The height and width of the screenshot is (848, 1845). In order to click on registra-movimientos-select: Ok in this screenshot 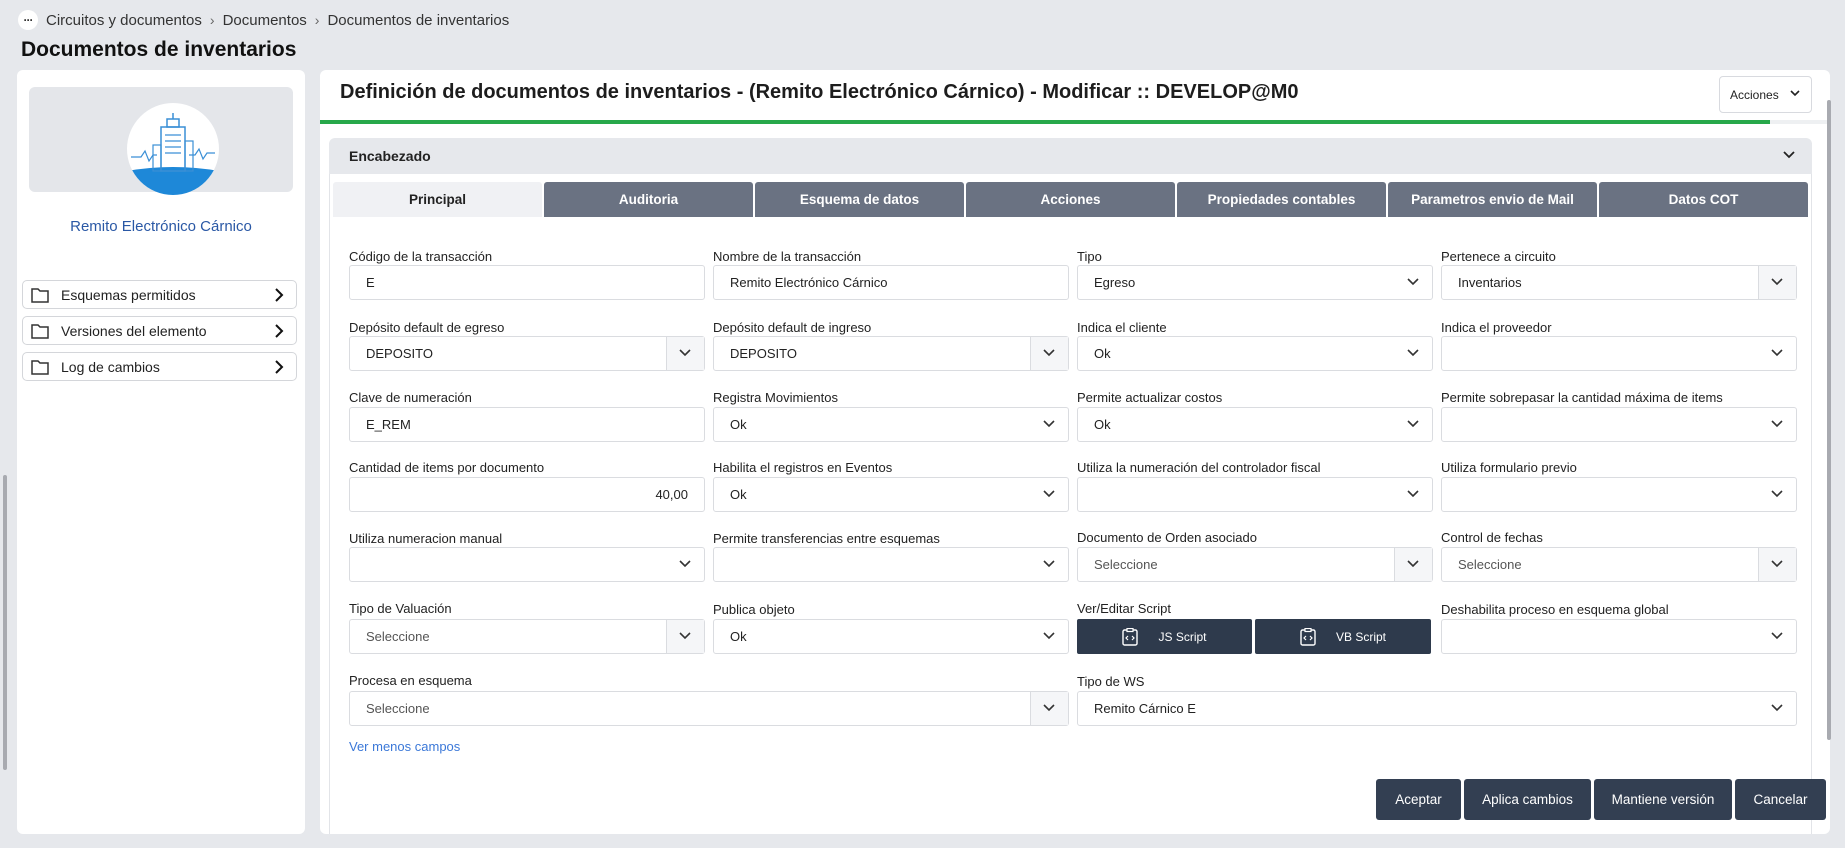, I will do `click(891, 424)`.